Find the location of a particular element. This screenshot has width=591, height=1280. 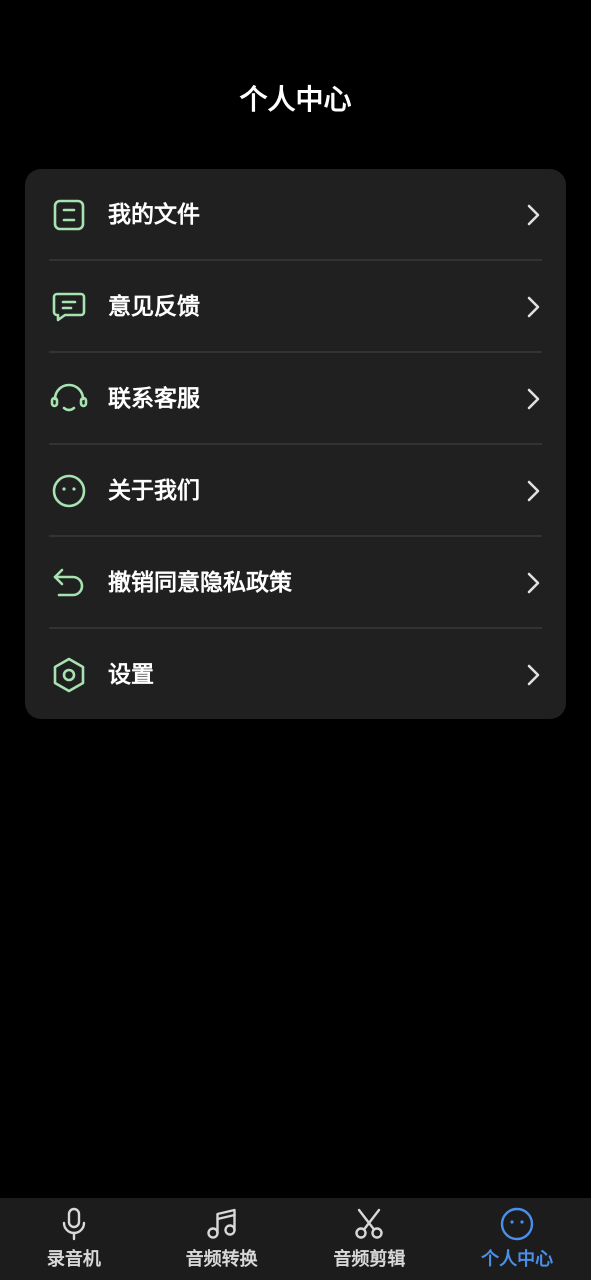

tab-label: 个人中心 is located at coordinates (517, 1259).